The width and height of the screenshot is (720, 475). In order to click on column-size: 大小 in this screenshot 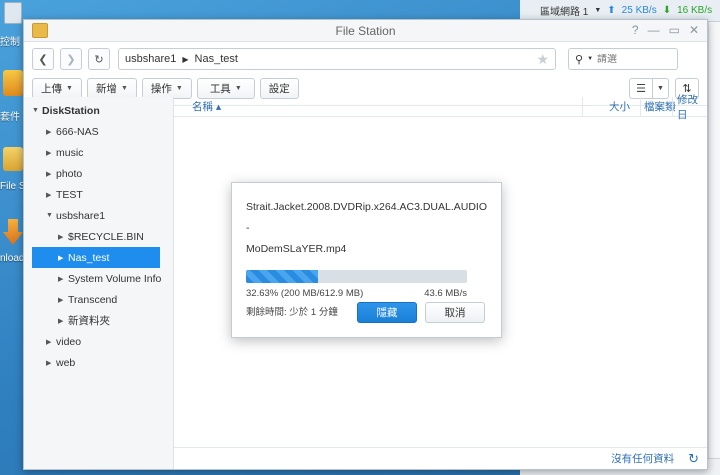, I will do `click(619, 106)`.